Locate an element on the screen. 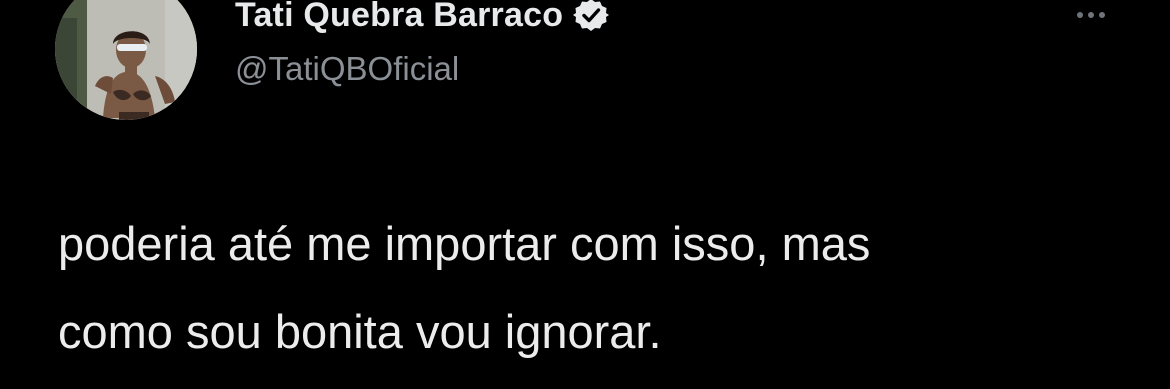  tweet-text-line: poderia até me importar com isso, mas is located at coordinates (464, 243).